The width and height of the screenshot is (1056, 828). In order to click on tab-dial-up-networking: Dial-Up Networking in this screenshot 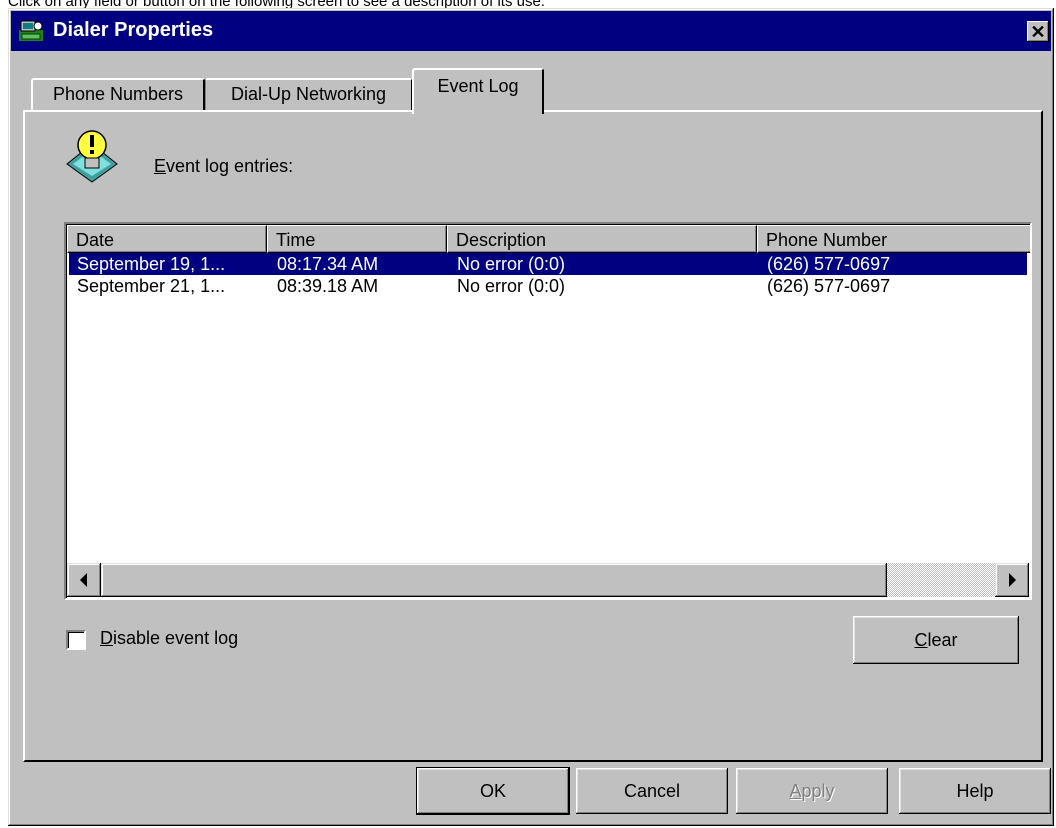, I will do `click(309, 95)`.